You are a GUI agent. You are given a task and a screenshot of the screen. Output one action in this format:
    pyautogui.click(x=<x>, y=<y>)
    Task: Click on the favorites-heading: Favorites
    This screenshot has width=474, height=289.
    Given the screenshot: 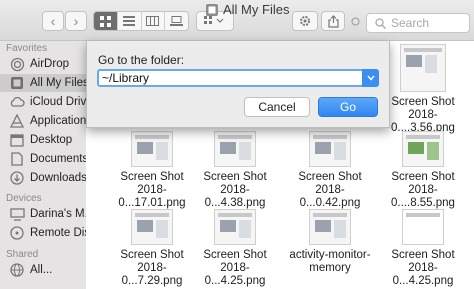 What is the action you would take?
    pyautogui.click(x=27, y=48)
    